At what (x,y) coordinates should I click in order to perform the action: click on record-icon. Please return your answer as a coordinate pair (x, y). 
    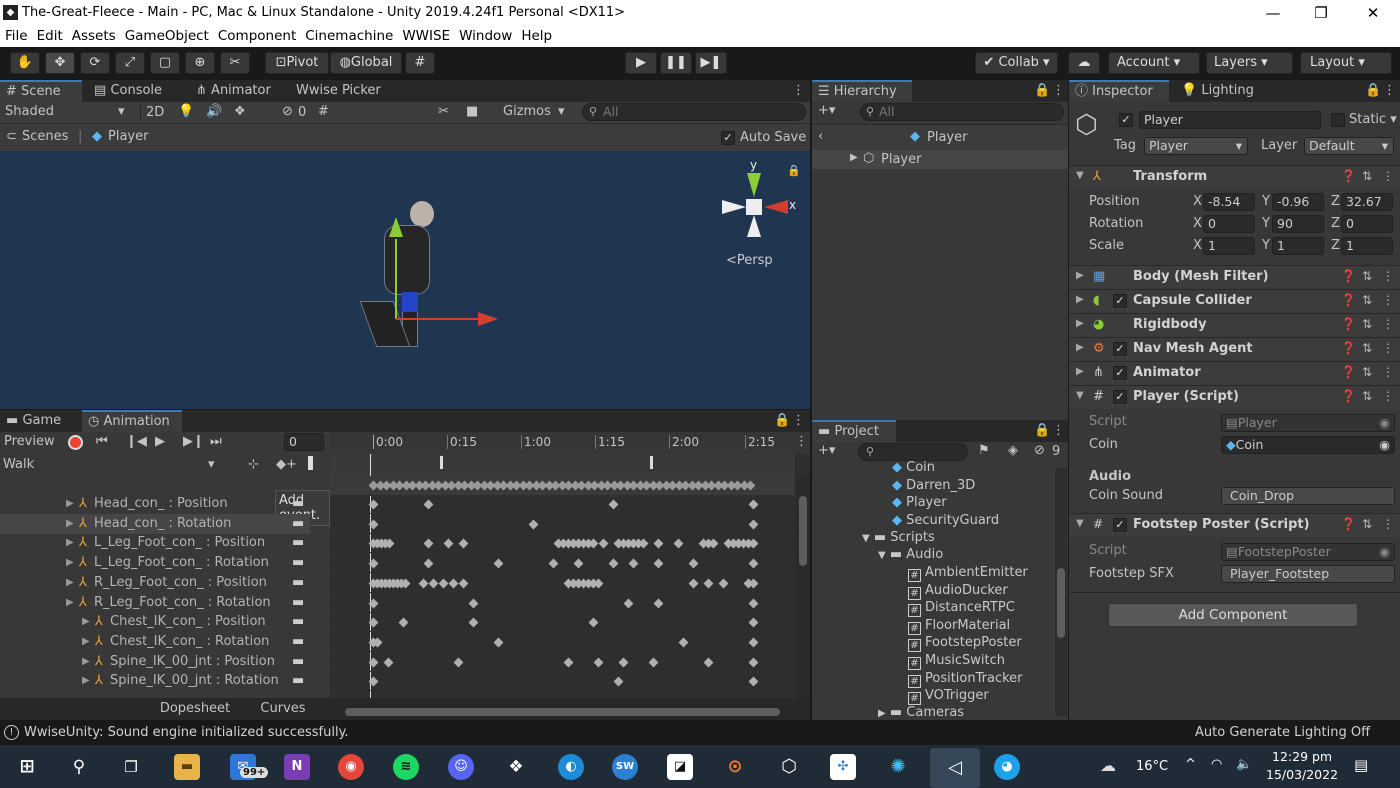
    Looking at the image, I should click on (75, 442).